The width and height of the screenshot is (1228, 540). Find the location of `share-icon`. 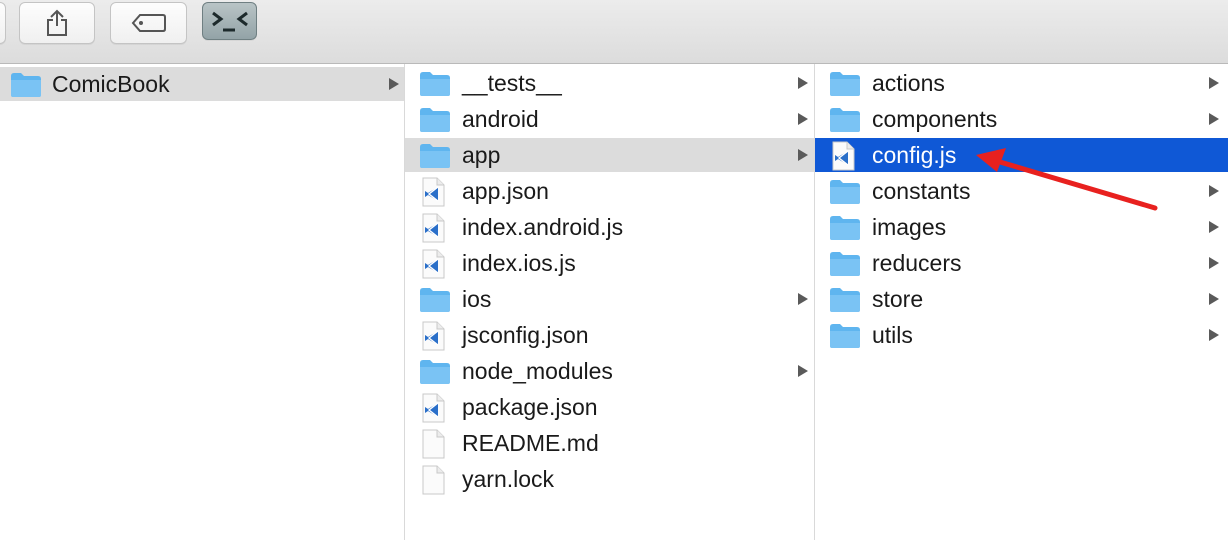

share-icon is located at coordinates (57, 22).